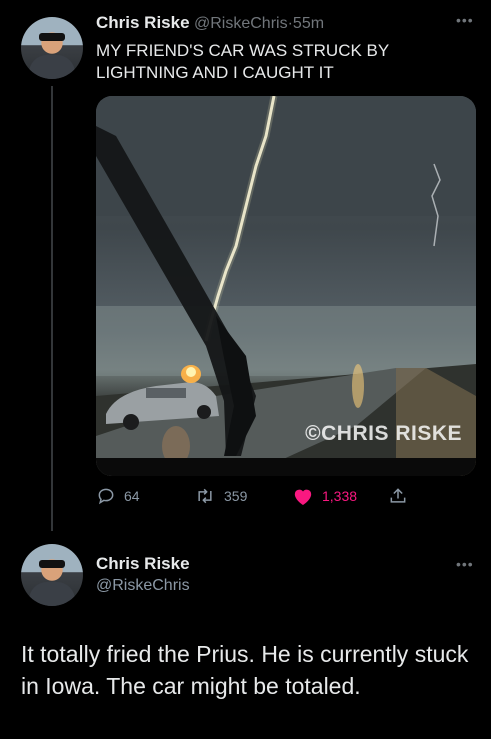 Image resolution: width=491 pixels, height=739 pixels. I want to click on retweet-icon, so click(205, 496).